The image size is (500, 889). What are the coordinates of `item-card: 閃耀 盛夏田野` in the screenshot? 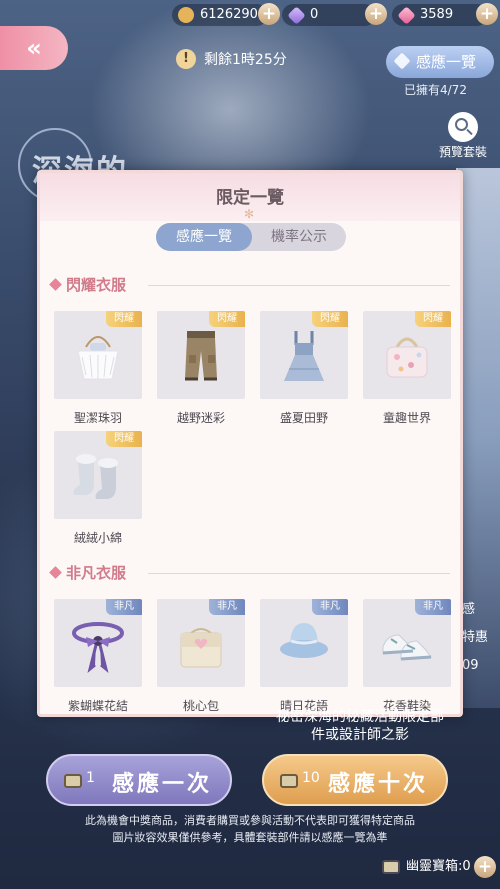 It's located at (304, 371).